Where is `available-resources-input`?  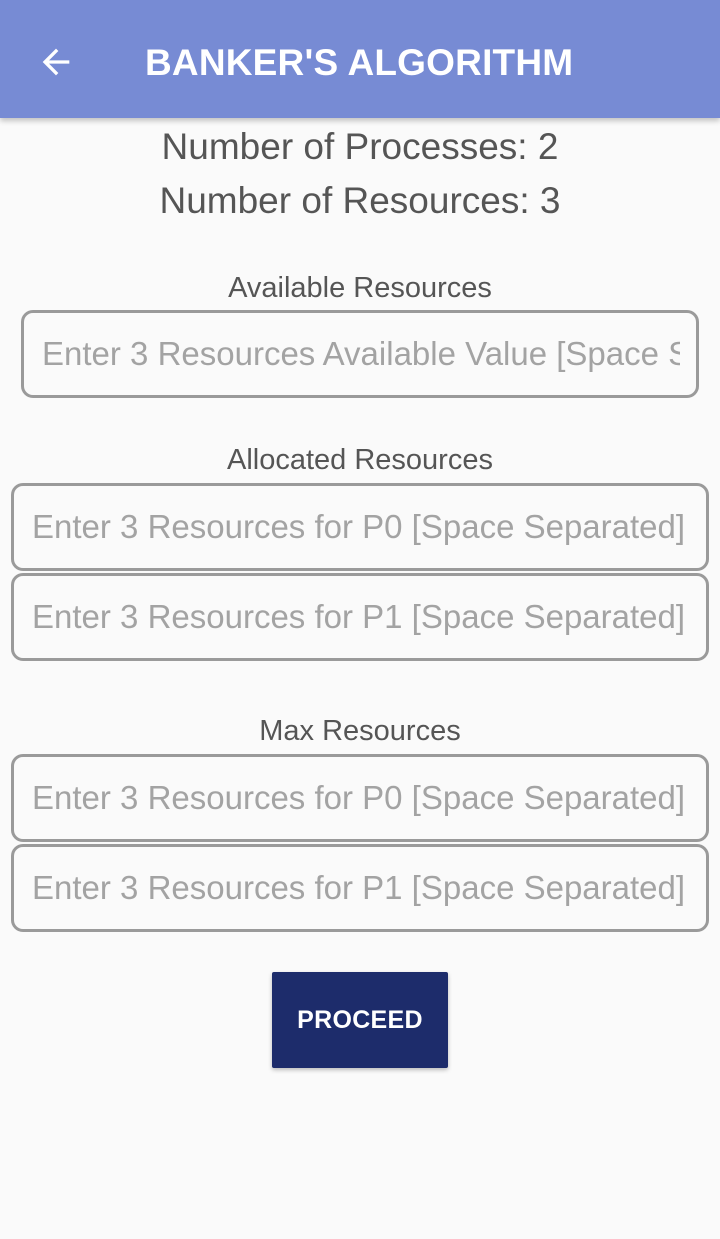 available-resources-input is located at coordinates (360, 354).